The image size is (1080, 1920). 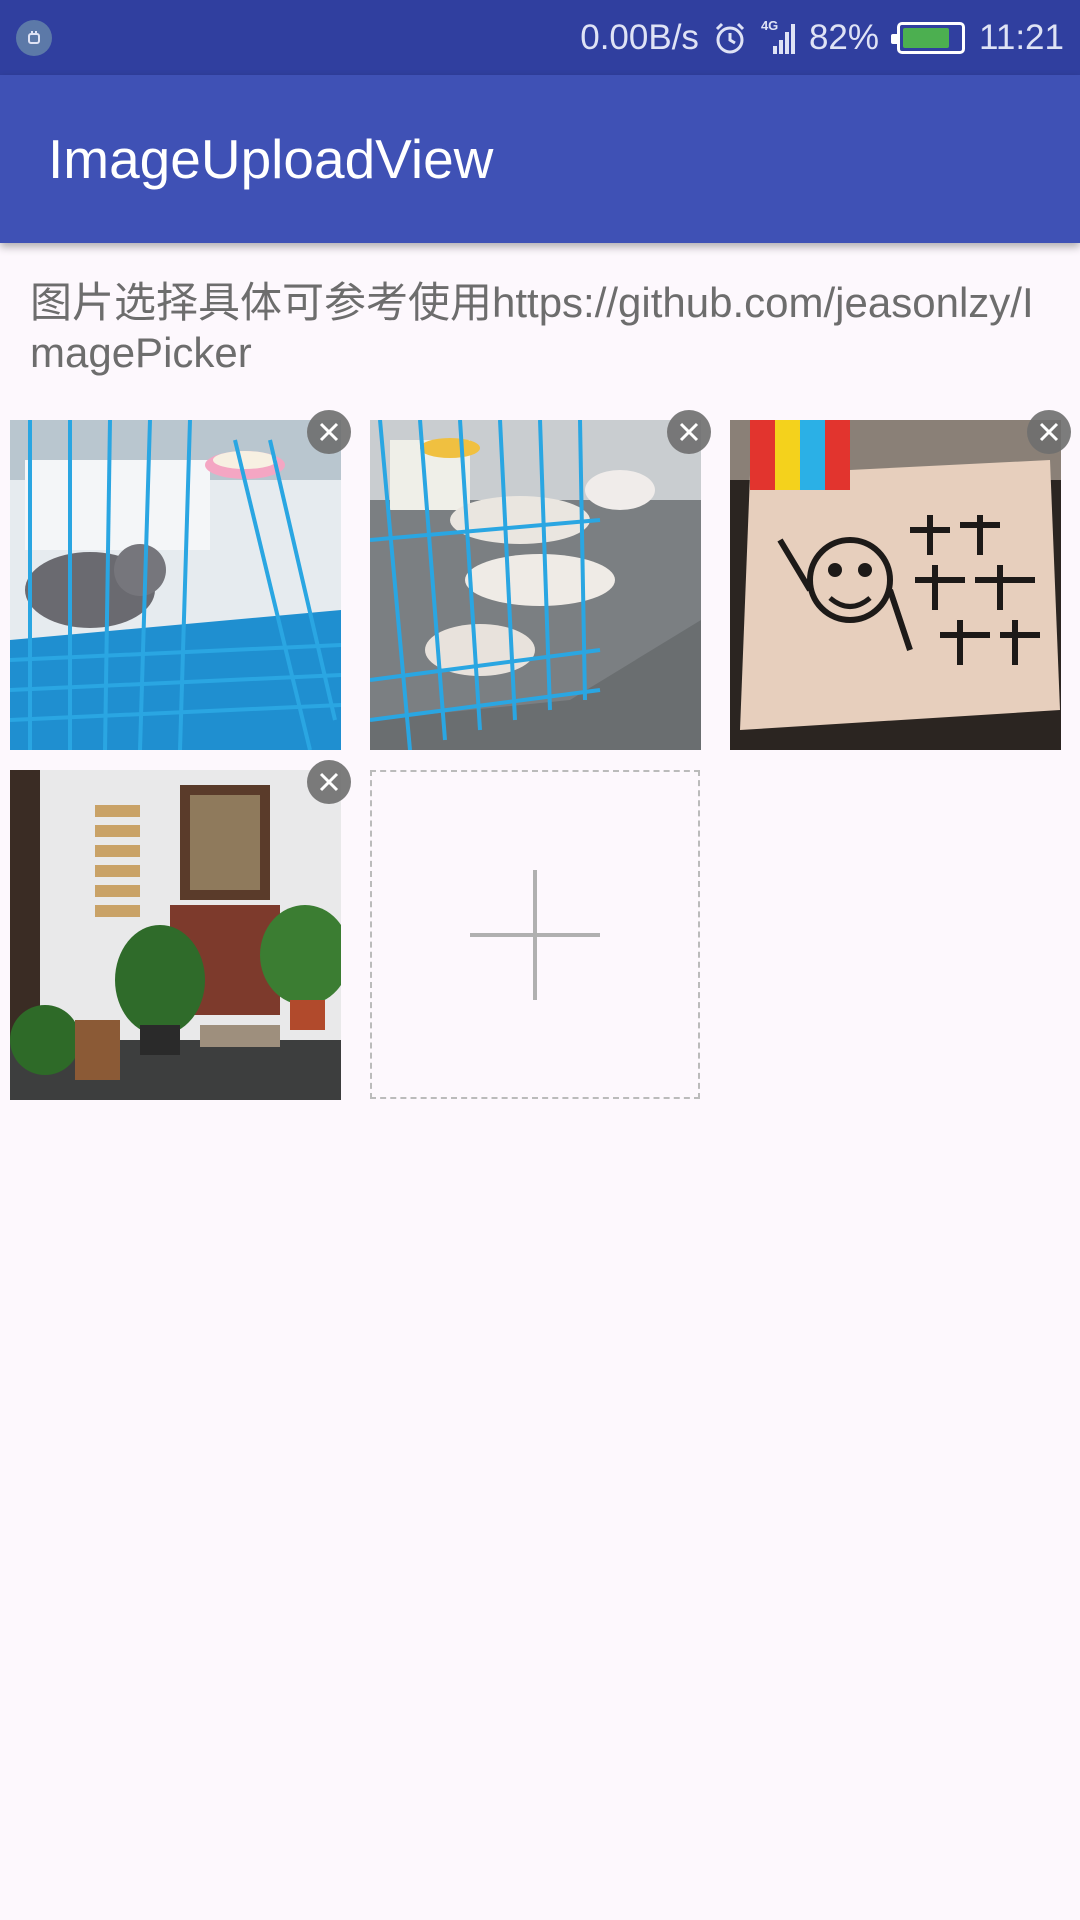 What do you see at coordinates (843, 37) in the screenshot?
I see `battery-percent: 82%` at bounding box center [843, 37].